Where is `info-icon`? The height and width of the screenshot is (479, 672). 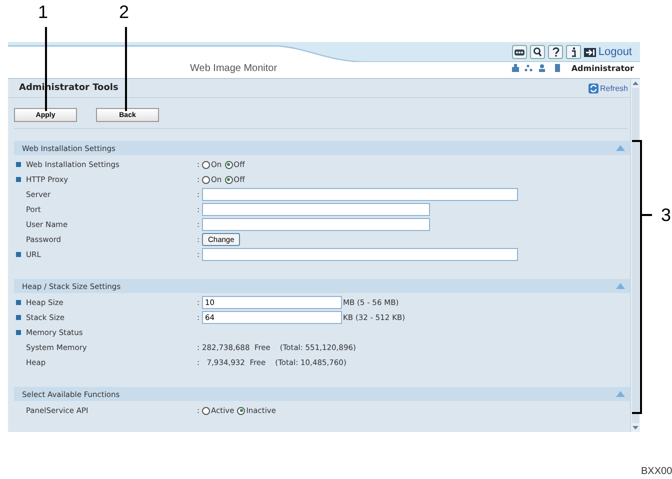 info-icon is located at coordinates (574, 52).